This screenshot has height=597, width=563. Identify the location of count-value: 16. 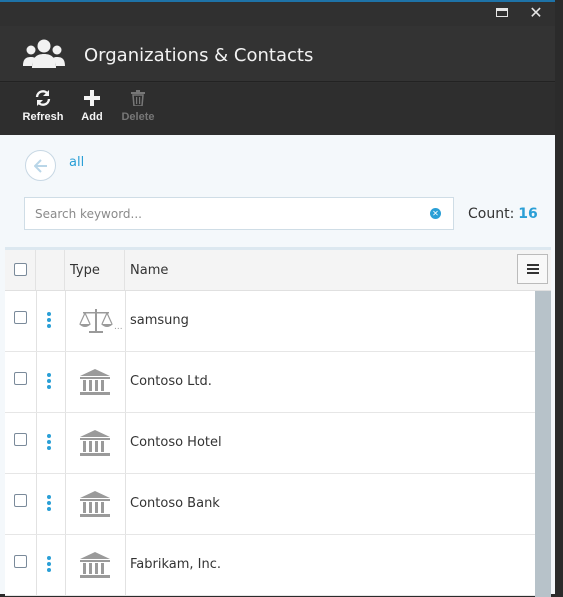
(528, 214).